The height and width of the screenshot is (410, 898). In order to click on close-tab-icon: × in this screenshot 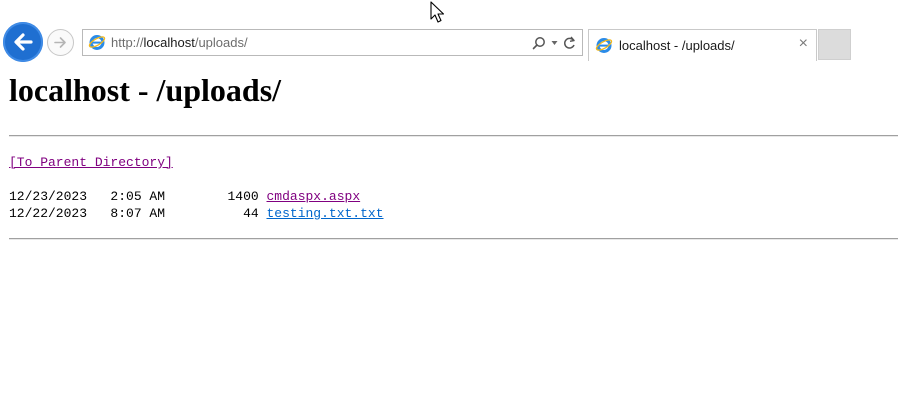, I will do `click(803, 44)`.